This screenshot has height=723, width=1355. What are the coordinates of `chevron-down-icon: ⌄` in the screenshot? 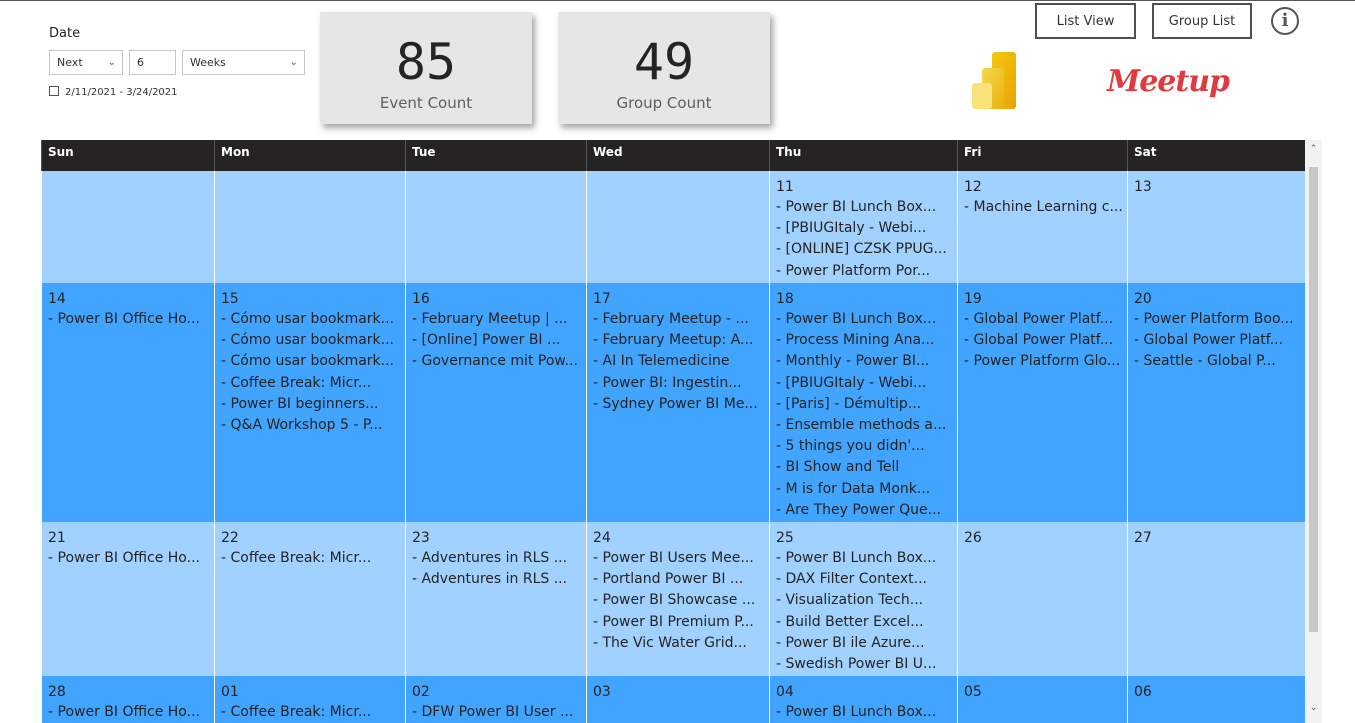 It's located at (293, 62).